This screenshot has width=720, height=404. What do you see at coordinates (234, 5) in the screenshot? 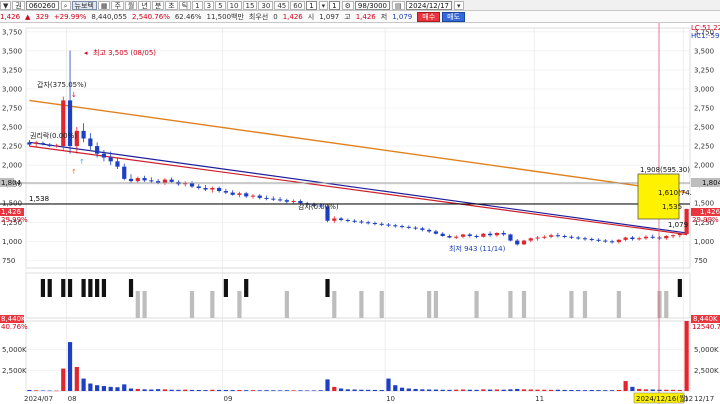
I see `minute-10-button: 10` at bounding box center [234, 5].